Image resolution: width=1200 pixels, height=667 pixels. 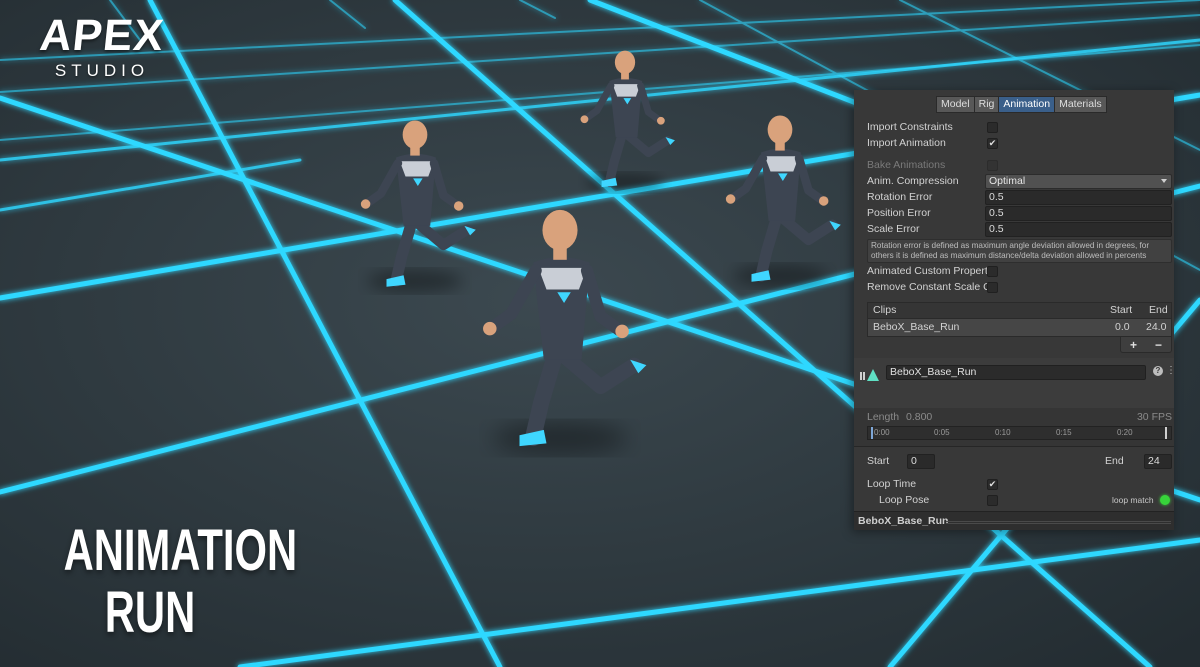 I want to click on timeline-tick: 0:05, so click(x=942, y=432).